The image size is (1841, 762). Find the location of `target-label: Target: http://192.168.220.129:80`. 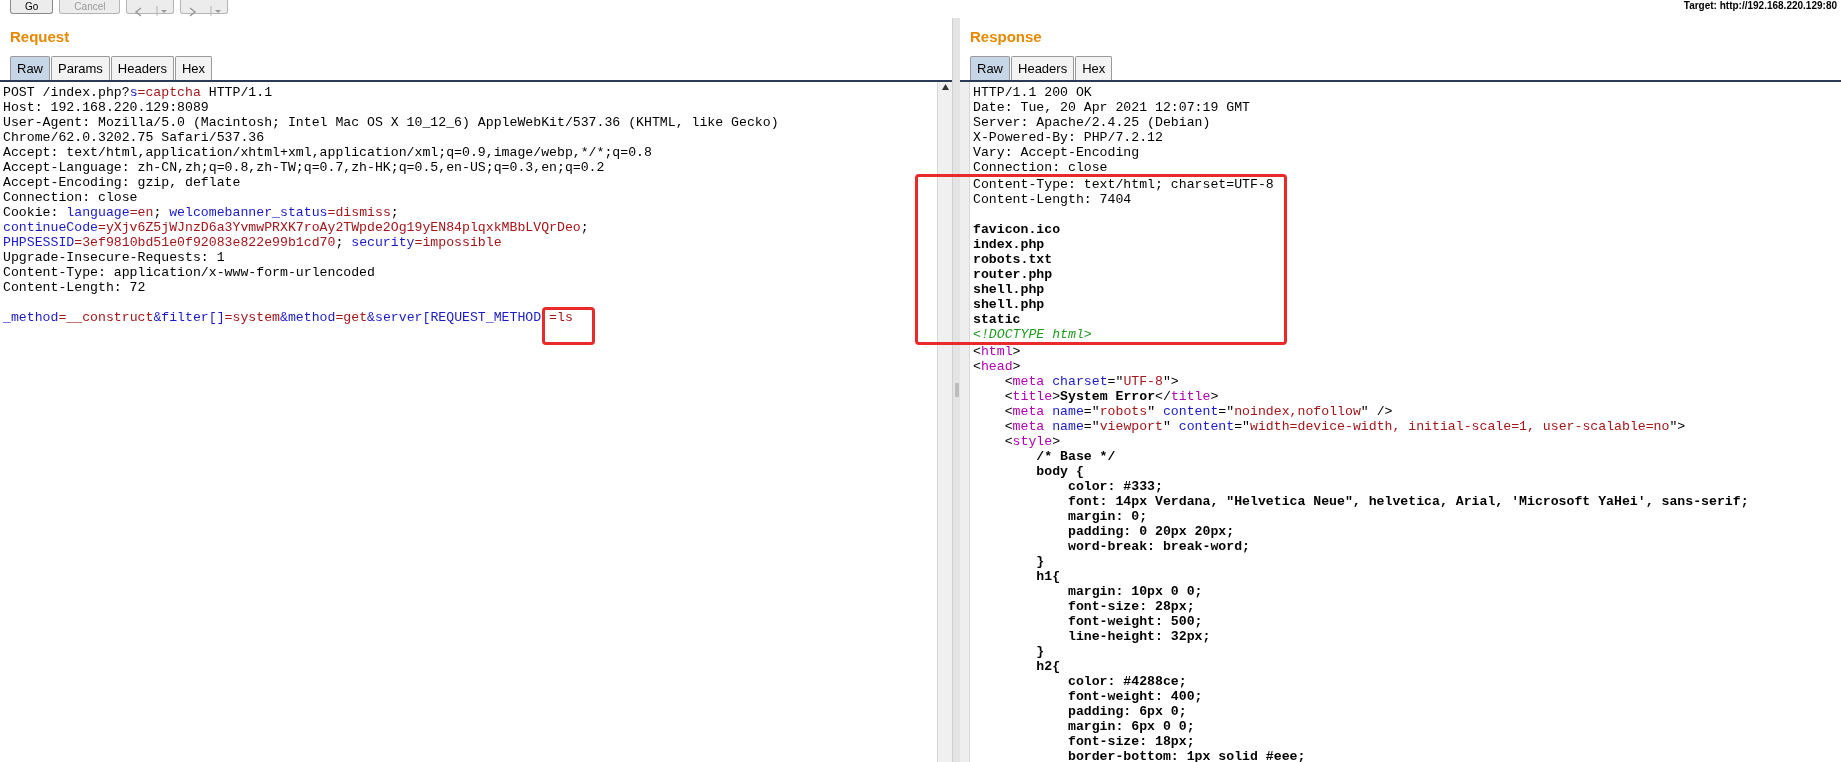

target-label: Target: http://192.168.220.129:80 is located at coordinates (1760, 6).